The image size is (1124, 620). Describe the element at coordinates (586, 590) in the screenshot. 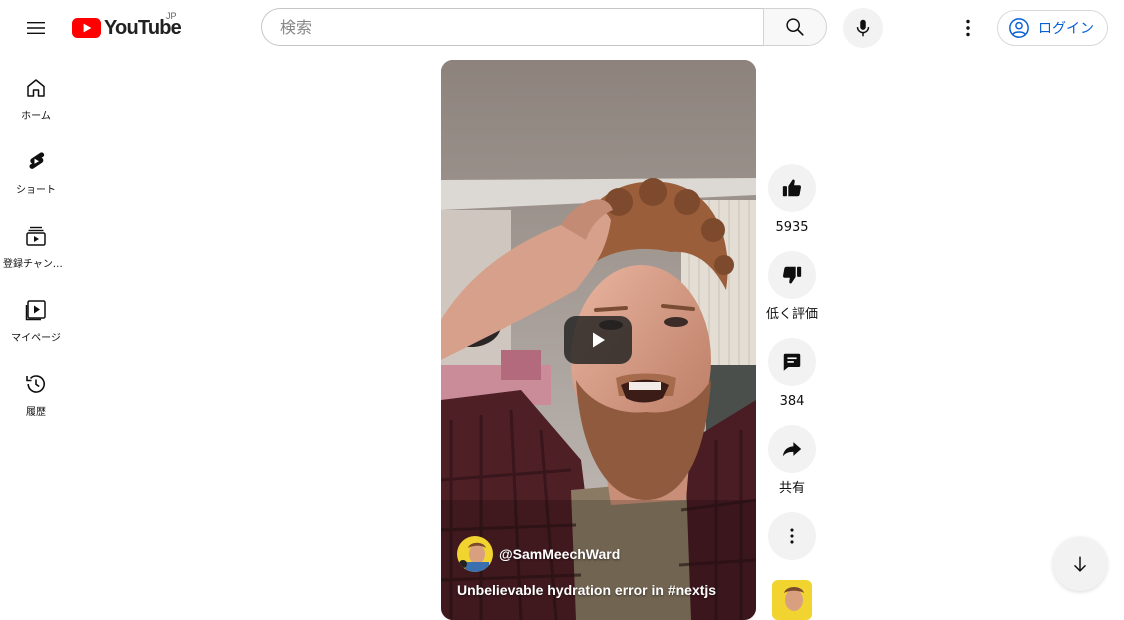

I see `video-title: Unbelievable hydration error in #nextjs` at that location.